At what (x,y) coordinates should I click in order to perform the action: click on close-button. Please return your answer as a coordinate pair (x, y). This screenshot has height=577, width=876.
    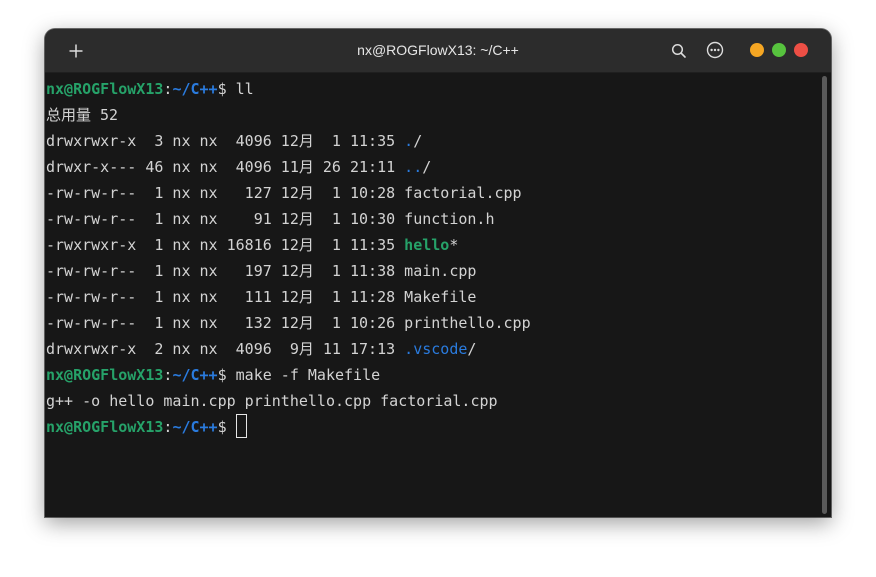
    Looking at the image, I should click on (801, 50).